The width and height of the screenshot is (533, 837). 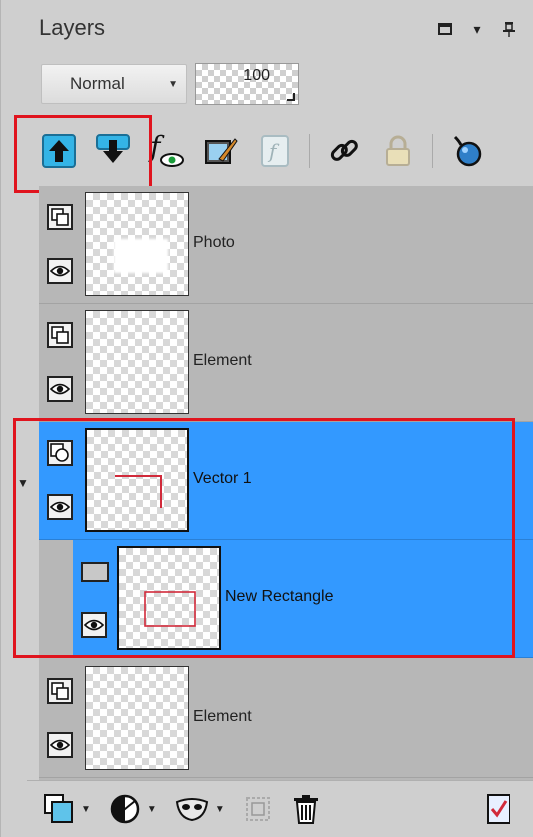 I want to click on opacity-value: 100, so click(x=256, y=75).